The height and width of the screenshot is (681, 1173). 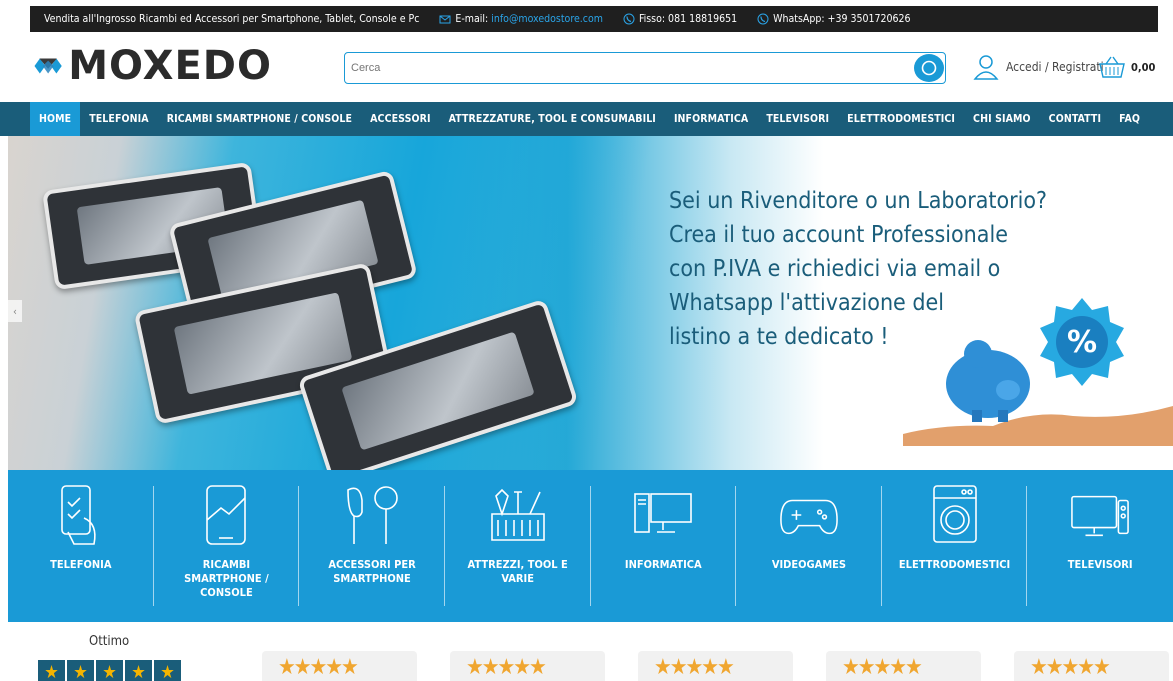 What do you see at coordinates (48, 66) in the screenshot?
I see `logo-mark-icon` at bounding box center [48, 66].